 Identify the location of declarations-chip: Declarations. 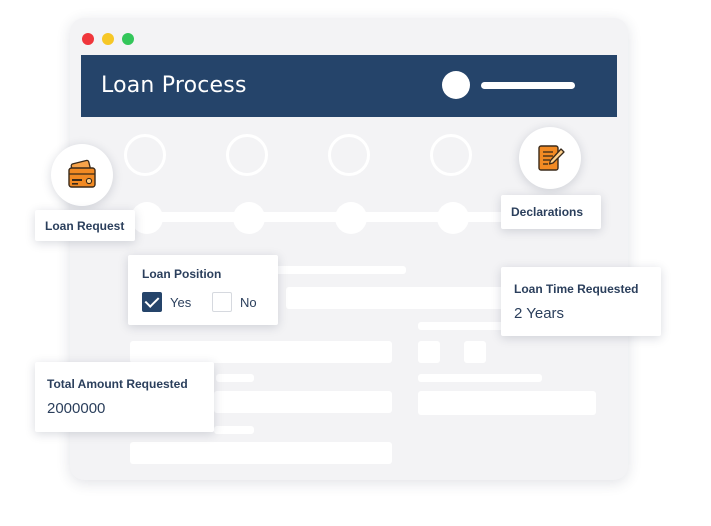
(551, 212).